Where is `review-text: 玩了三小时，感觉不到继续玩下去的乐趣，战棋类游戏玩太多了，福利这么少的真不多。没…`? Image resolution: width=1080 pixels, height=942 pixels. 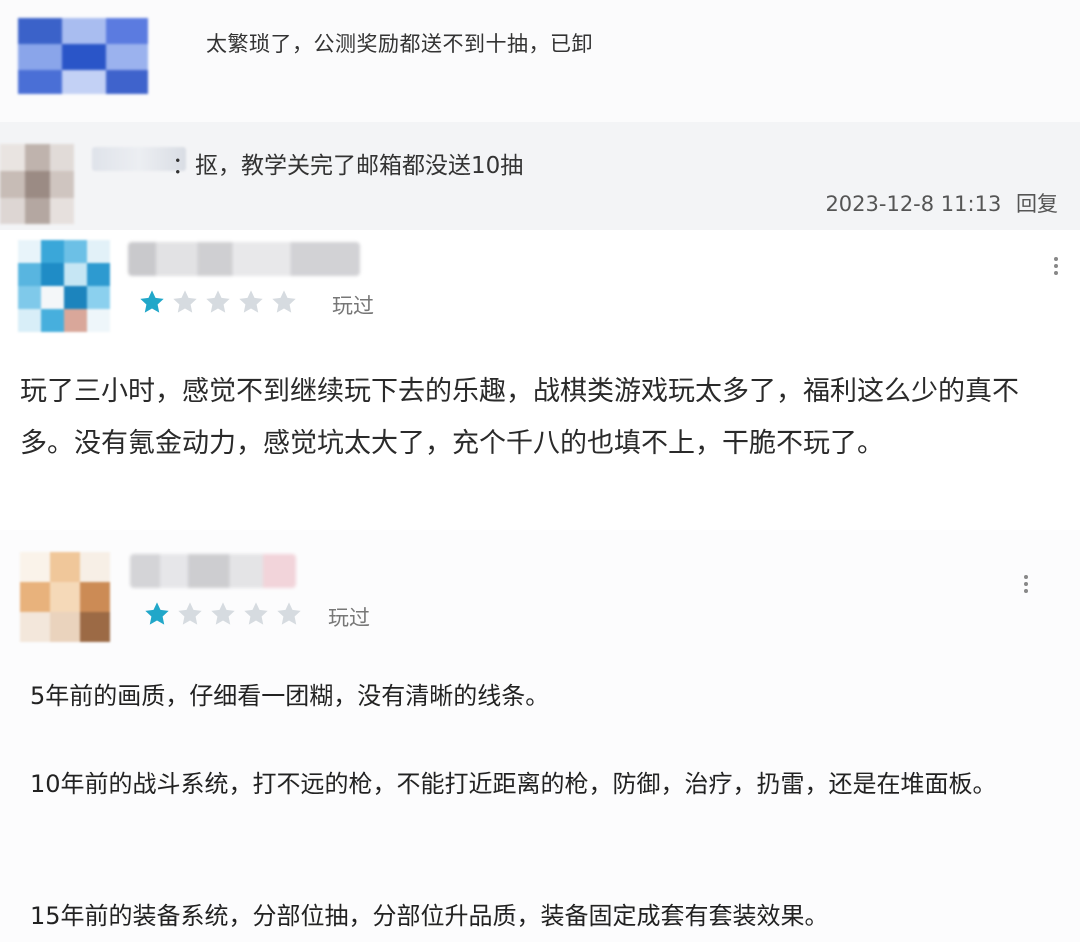 review-text: 玩了三小时，感觉不到继续玩下去的乐趣，战棋类游戏玩太多了，福利这么少的真不多。没… is located at coordinates (519, 417).